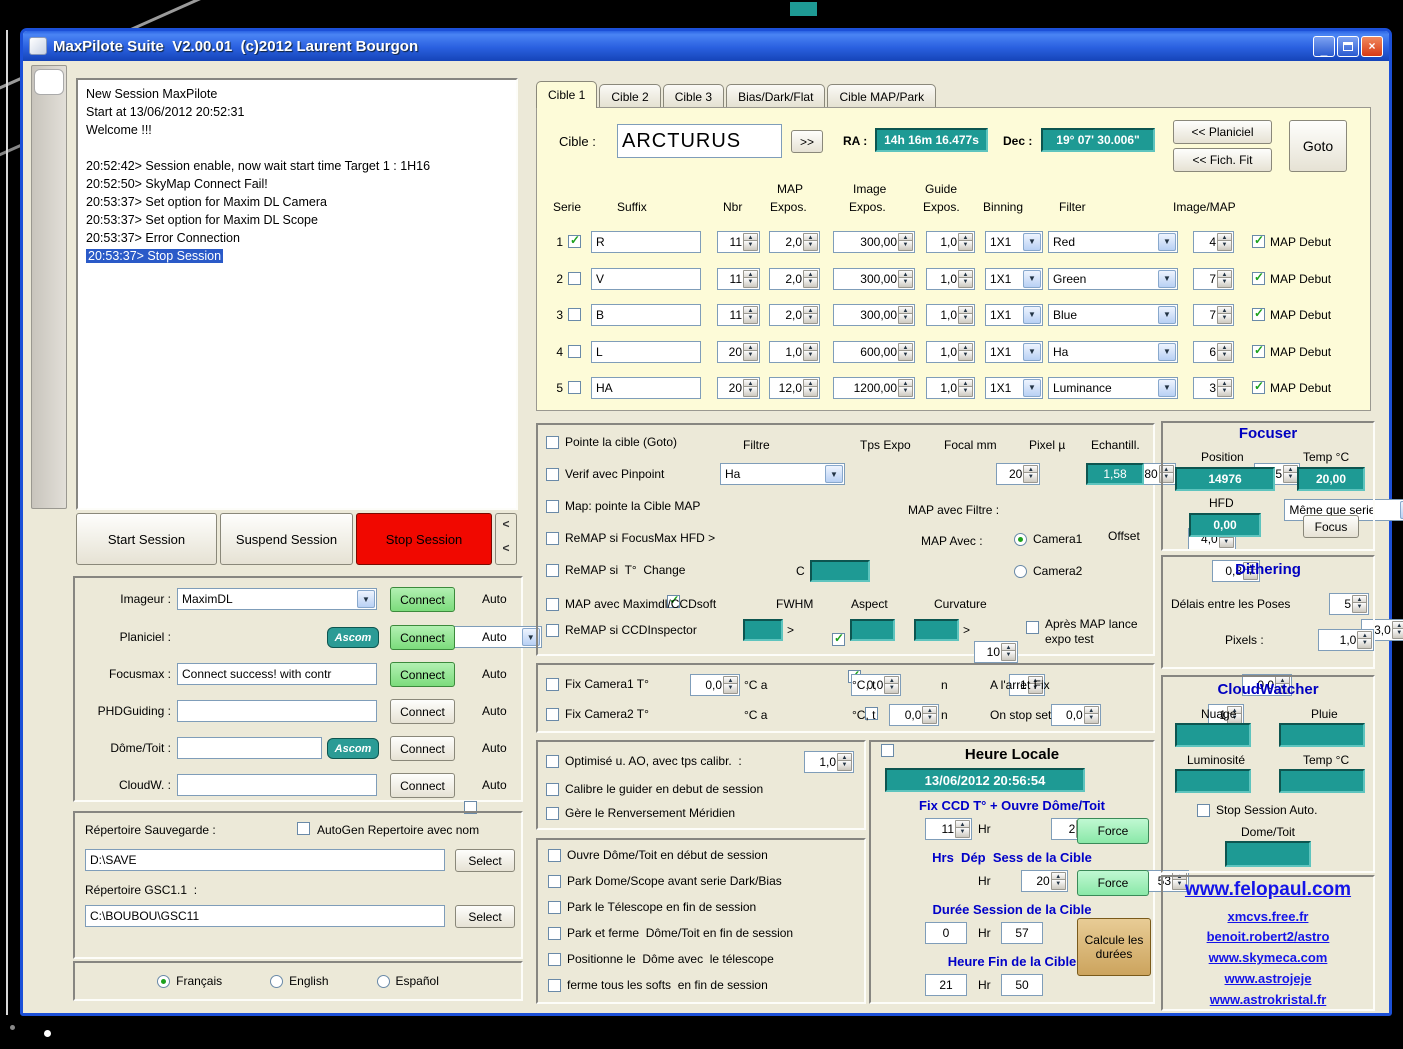 The width and height of the screenshot is (1403, 1049). I want to click on link-xmcvs: xmcvs.free.fr, so click(1268, 916).